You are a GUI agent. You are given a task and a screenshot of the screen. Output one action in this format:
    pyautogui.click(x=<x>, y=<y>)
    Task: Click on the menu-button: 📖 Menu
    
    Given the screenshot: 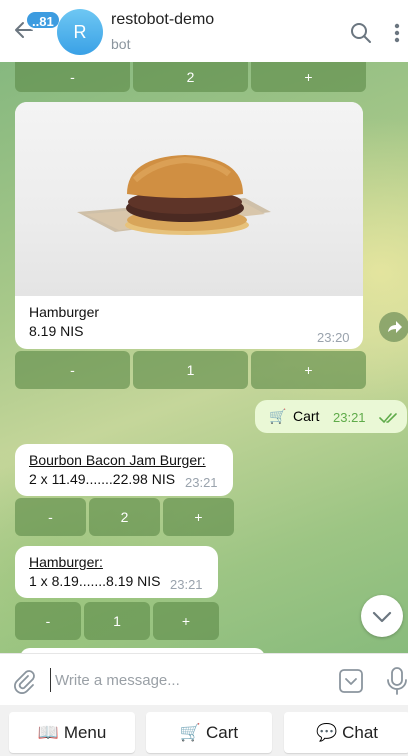 What is the action you would take?
    pyautogui.click(x=72, y=732)
    